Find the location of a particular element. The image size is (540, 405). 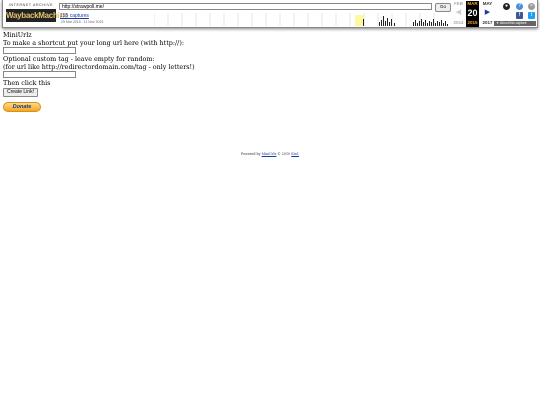

create-link-button: Create Link! is located at coordinates (20, 92).